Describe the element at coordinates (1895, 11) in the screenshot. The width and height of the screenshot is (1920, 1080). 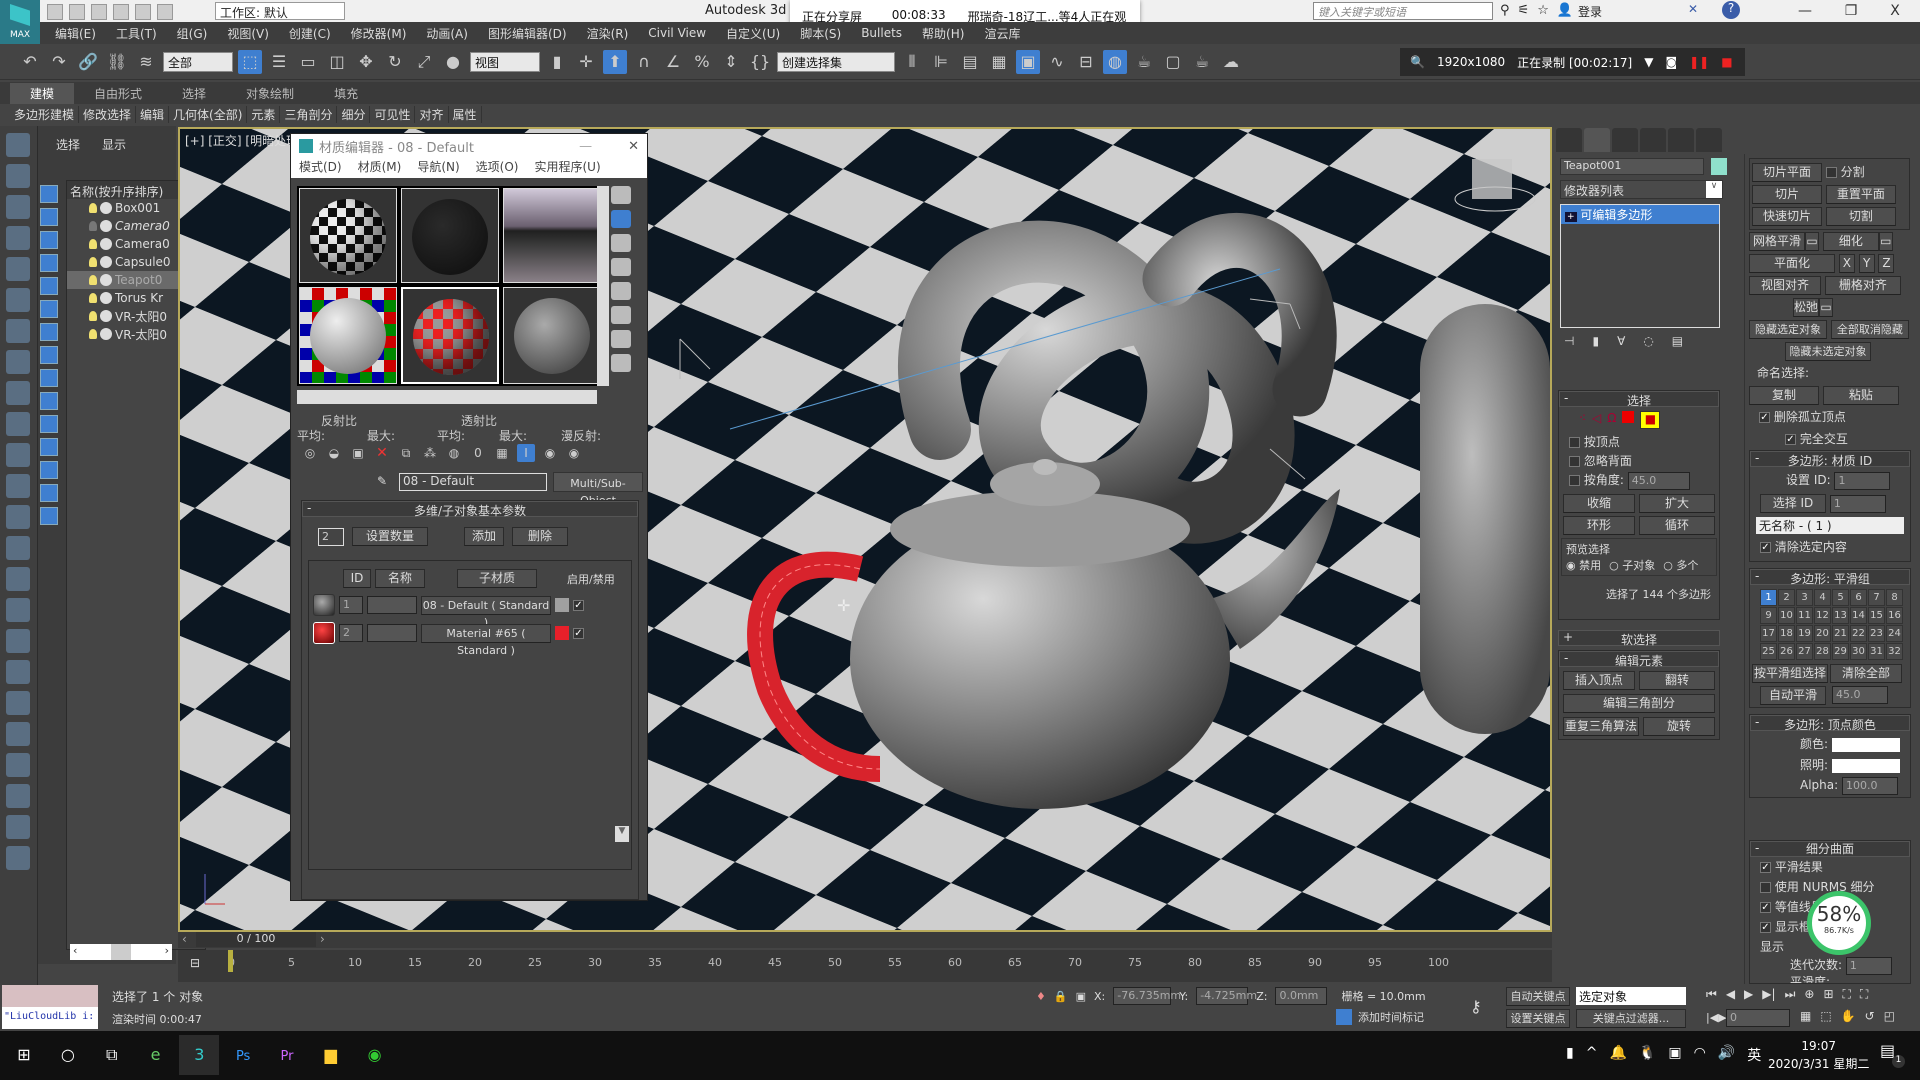
I see `close-button: X` at that location.